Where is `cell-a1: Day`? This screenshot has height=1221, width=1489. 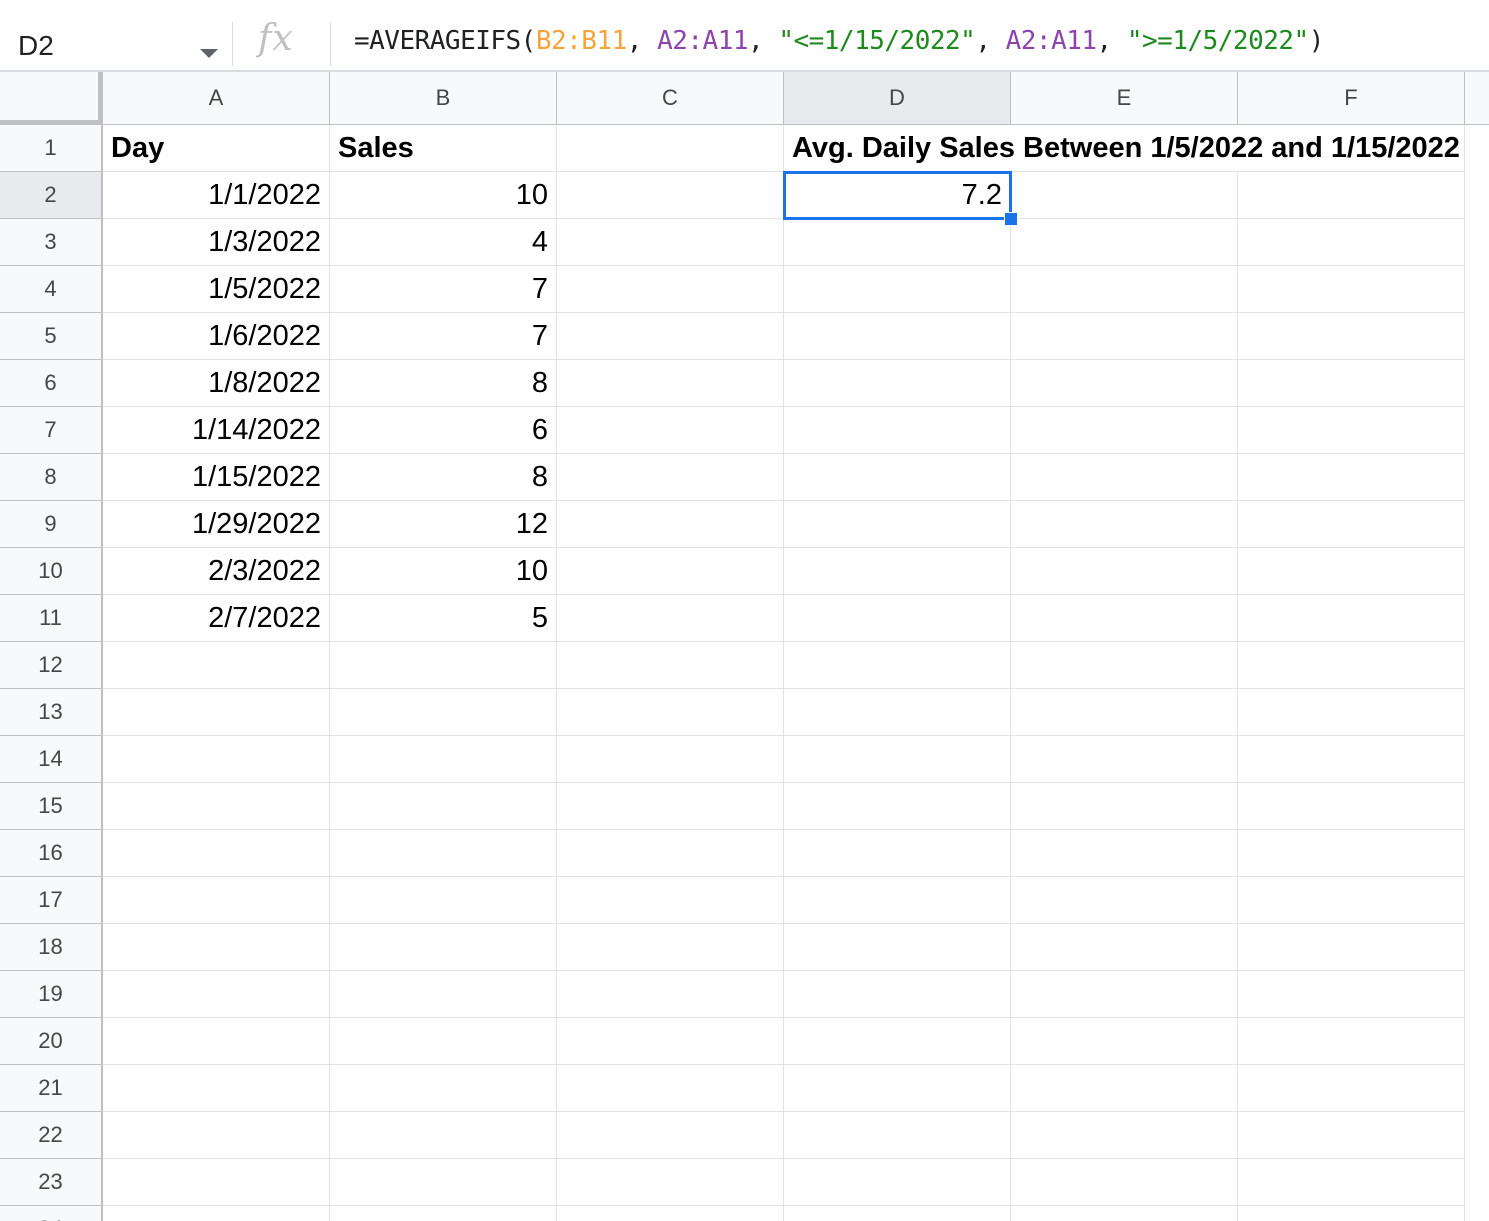 cell-a1: Day is located at coordinates (216, 148).